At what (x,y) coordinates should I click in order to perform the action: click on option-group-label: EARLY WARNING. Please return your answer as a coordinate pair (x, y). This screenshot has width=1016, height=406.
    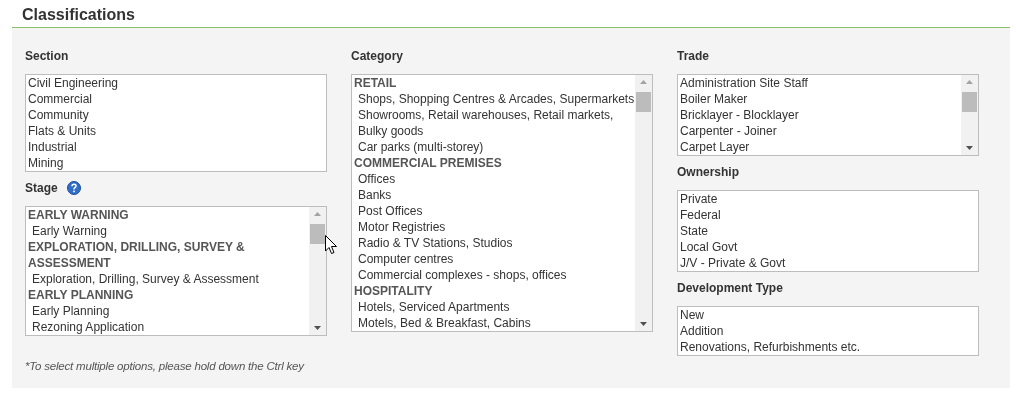
    Looking at the image, I should click on (78, 215).